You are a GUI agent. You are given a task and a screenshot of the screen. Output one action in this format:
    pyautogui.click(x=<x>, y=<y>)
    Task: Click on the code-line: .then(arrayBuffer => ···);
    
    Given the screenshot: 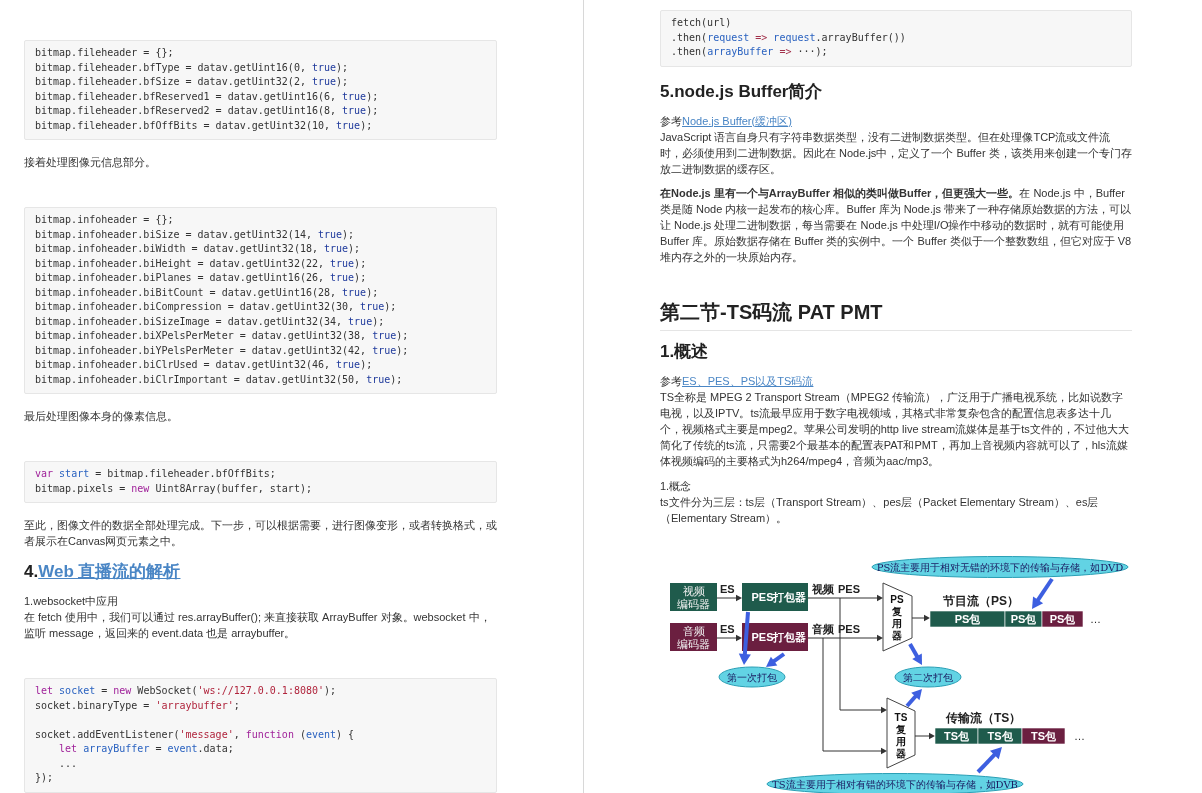 What is the action you would take?
    pyautogui.click(x=750, y=52)
    